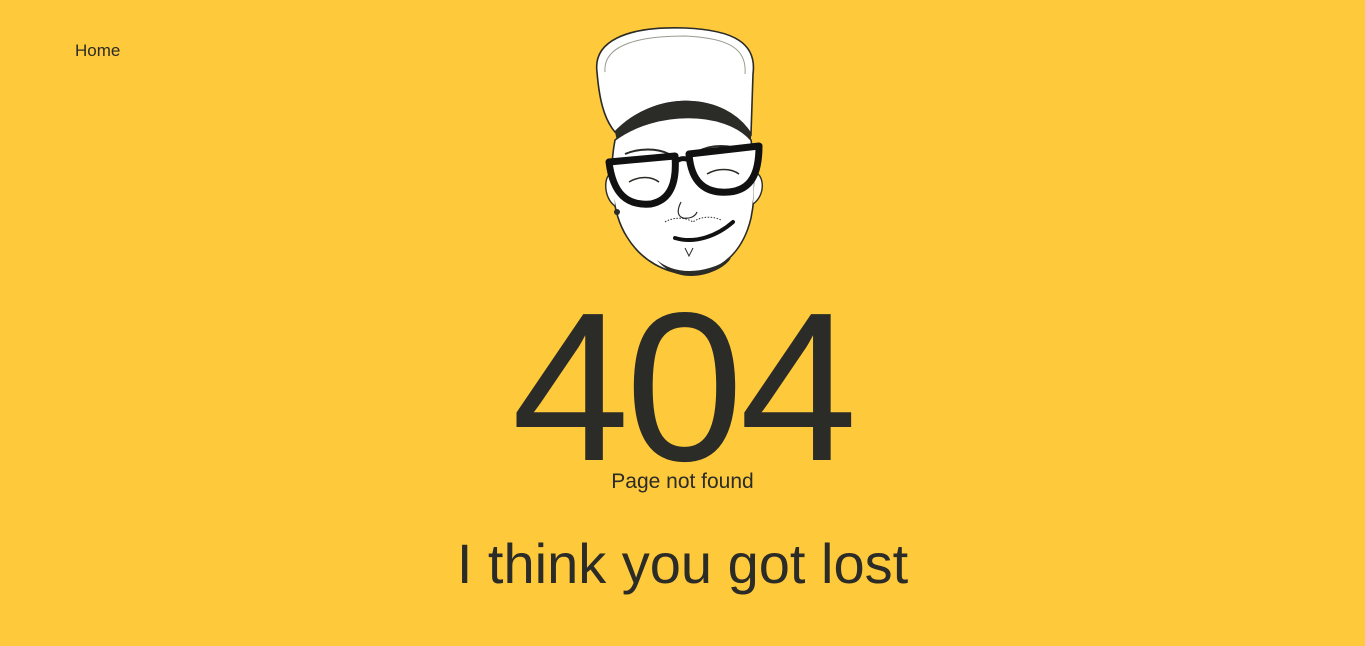 The image size is (1365, 646). Describe the element at coordinates (682, 481) in the screenshot. I see `error-title: Page not found` at that location.